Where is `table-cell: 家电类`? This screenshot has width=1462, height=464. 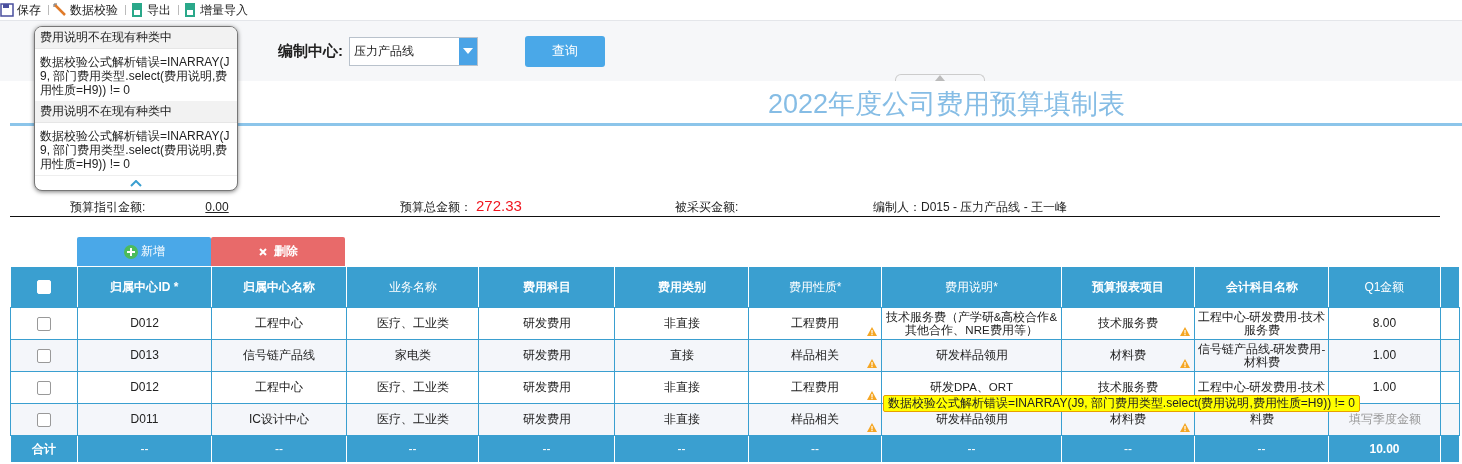 table-cell: 家电类 is located at coordinates (412, 355).